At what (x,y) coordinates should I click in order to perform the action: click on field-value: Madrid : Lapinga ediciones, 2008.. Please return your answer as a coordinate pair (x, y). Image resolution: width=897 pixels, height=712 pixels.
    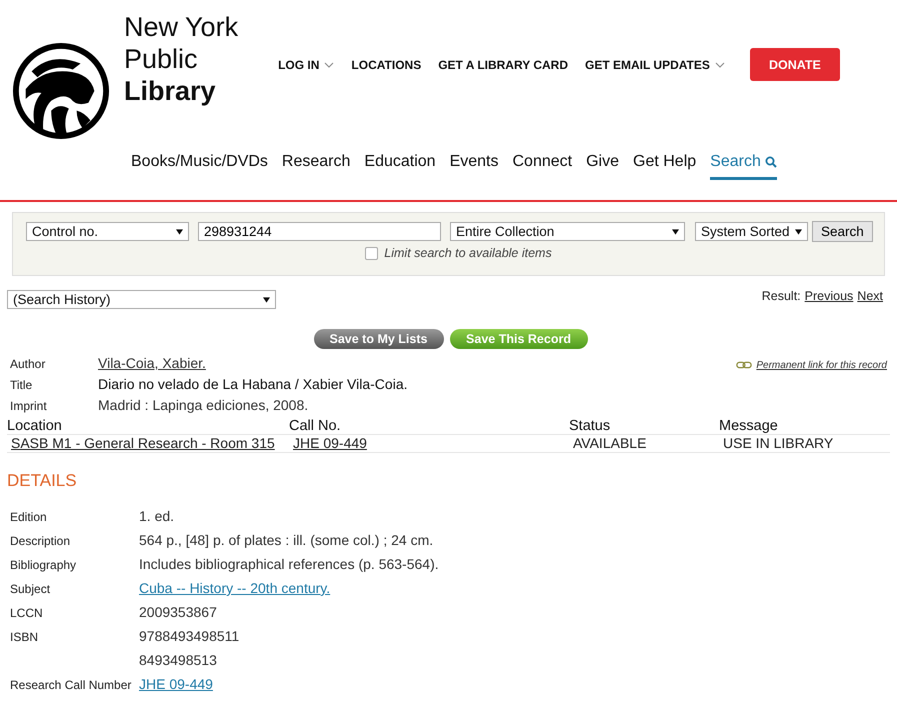
    Looking at the image, I should click on (203, 405).